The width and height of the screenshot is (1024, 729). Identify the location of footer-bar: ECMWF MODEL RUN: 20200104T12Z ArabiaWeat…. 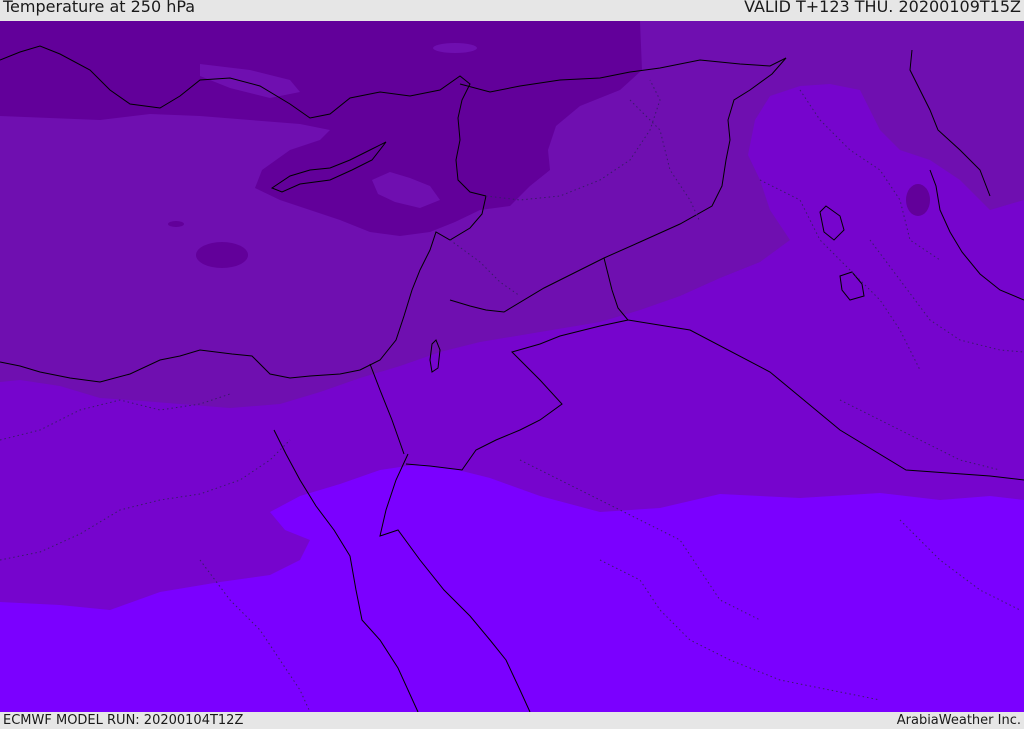
(512, 720).